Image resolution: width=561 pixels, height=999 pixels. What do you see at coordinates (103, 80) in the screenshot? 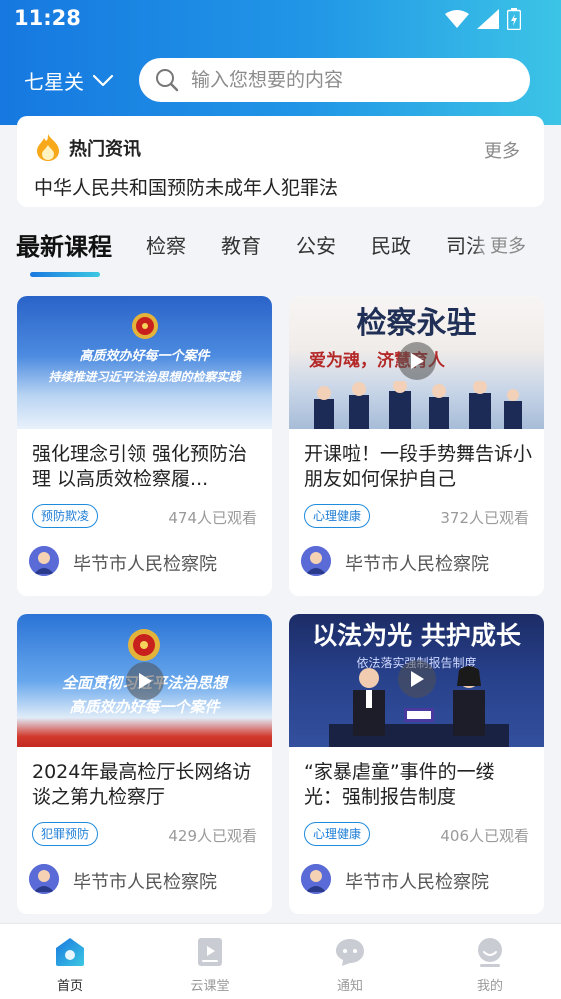
I see `chevron-down-icon` at bounding box center [103, 80].